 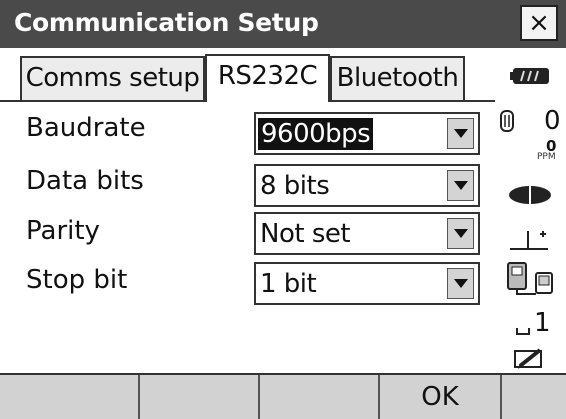 I want to click on input-mode-value: 1, so click(x=542, y=323).